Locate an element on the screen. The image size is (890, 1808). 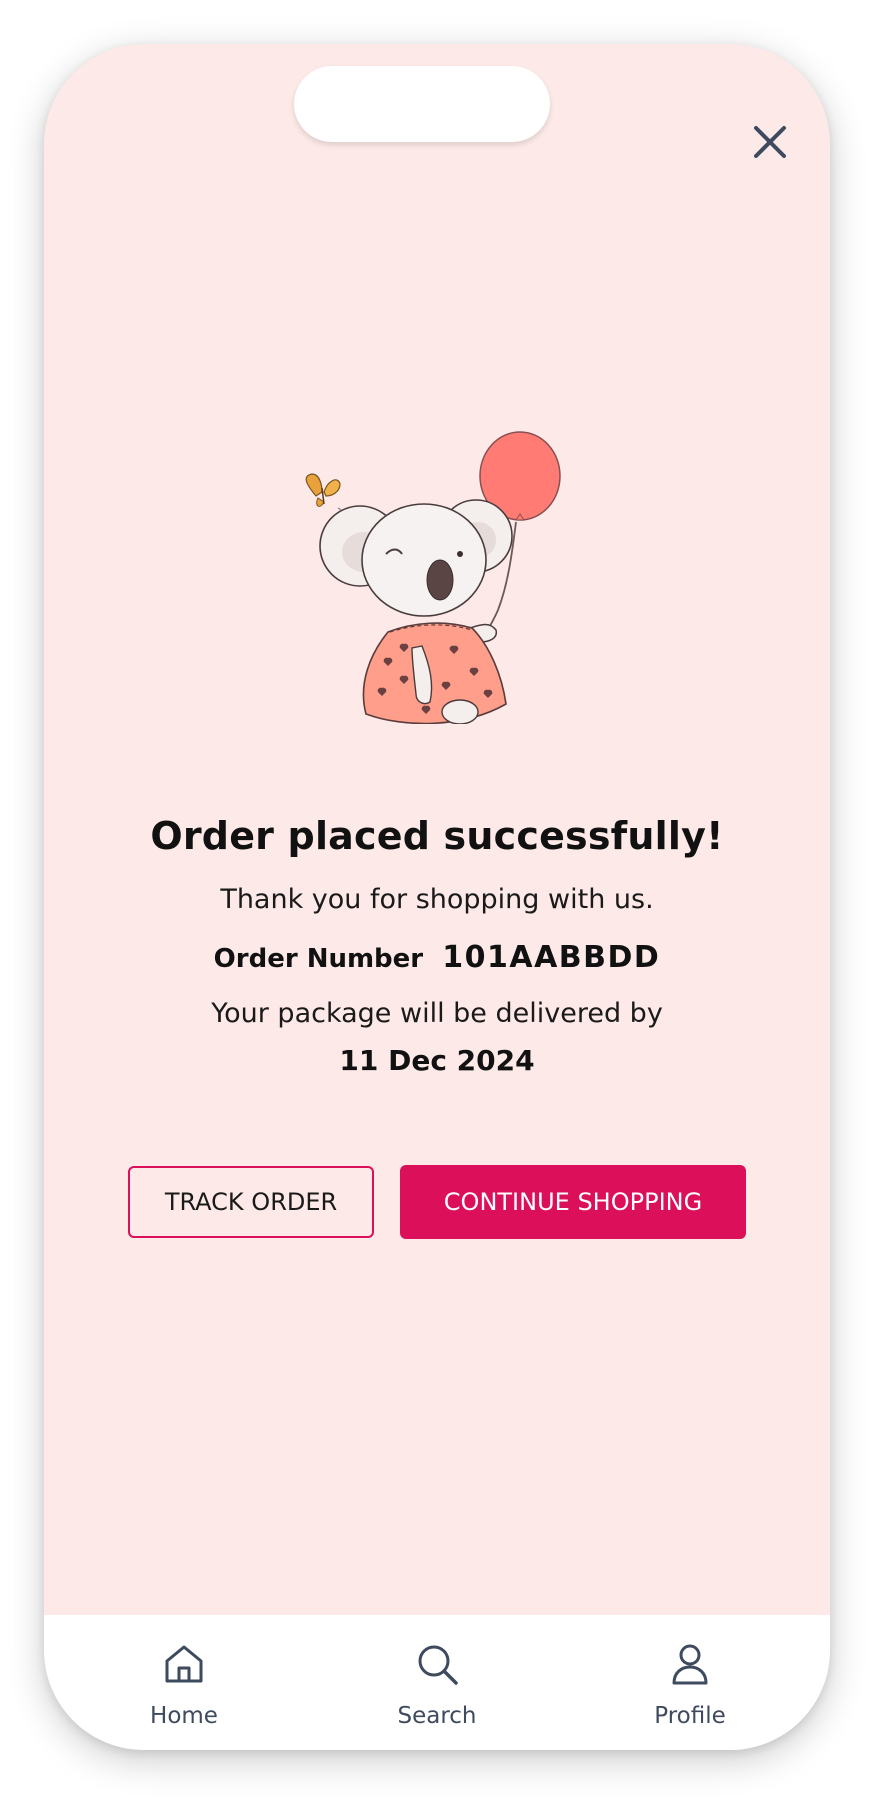
thank-you-message: Thank you for shopping with us. is located at coordinates (437, 899).